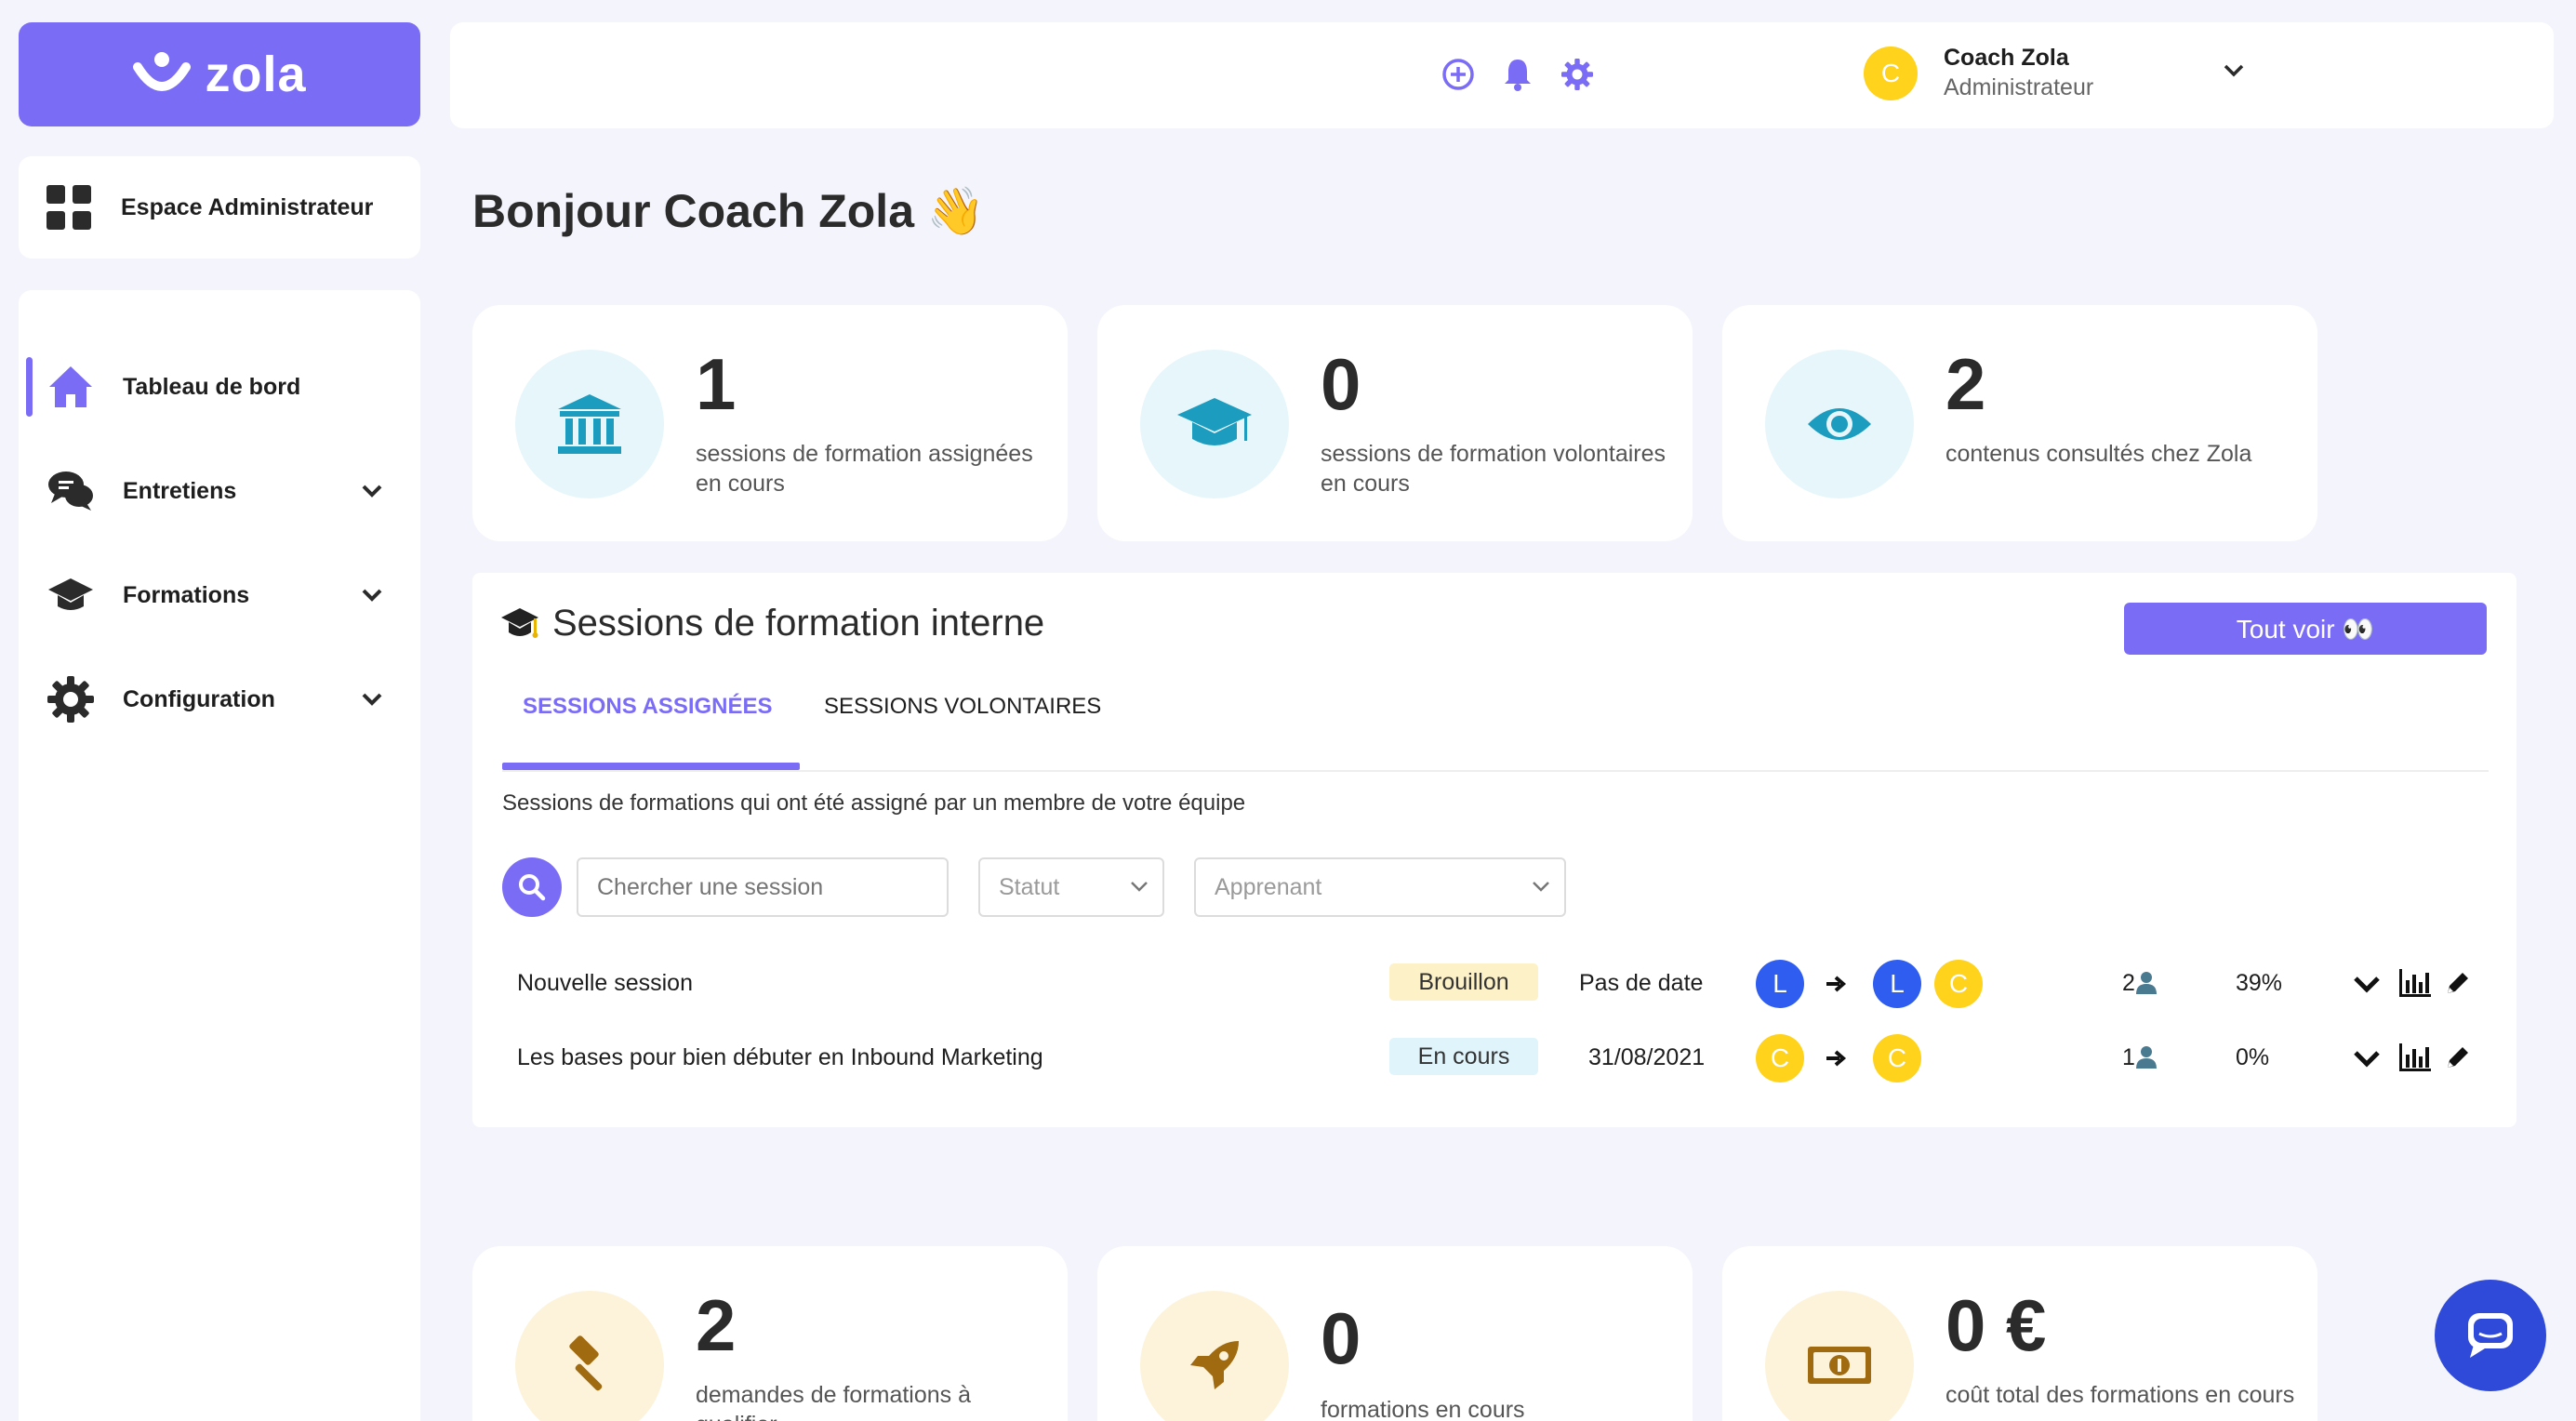 The width and height of the screenshot is (2576, 1421). What do you see at coordinates (1996, 1325) in the screenshot?
I see `stat-value: 0 €` at bounding box center [1996, 1325].